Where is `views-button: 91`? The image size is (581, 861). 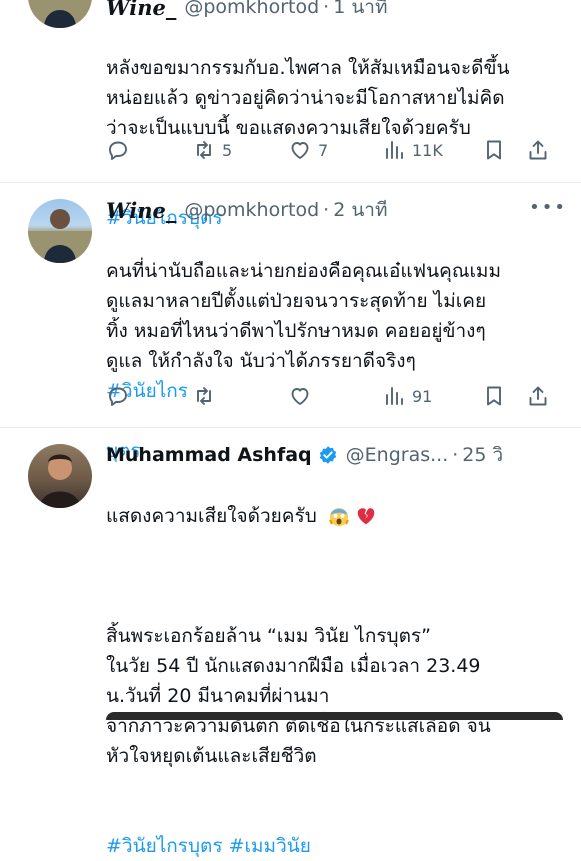 views-button: 91 is located at coordinates (432, 396).